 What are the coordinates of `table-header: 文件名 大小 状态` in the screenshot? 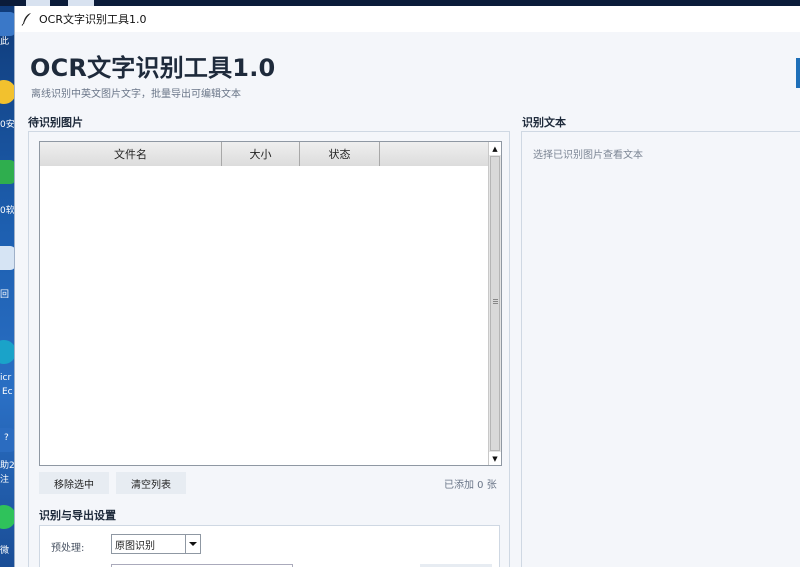 It's located at (264, 154).